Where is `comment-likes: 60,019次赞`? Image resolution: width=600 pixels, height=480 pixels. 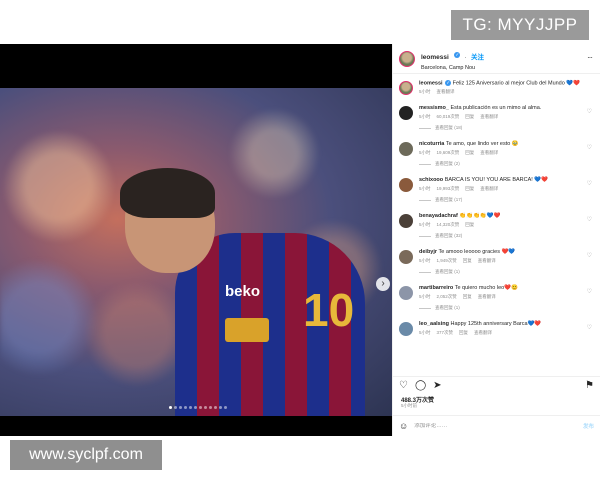
comment-likes: 60,019次赞 is located at coordinates (448, 117).